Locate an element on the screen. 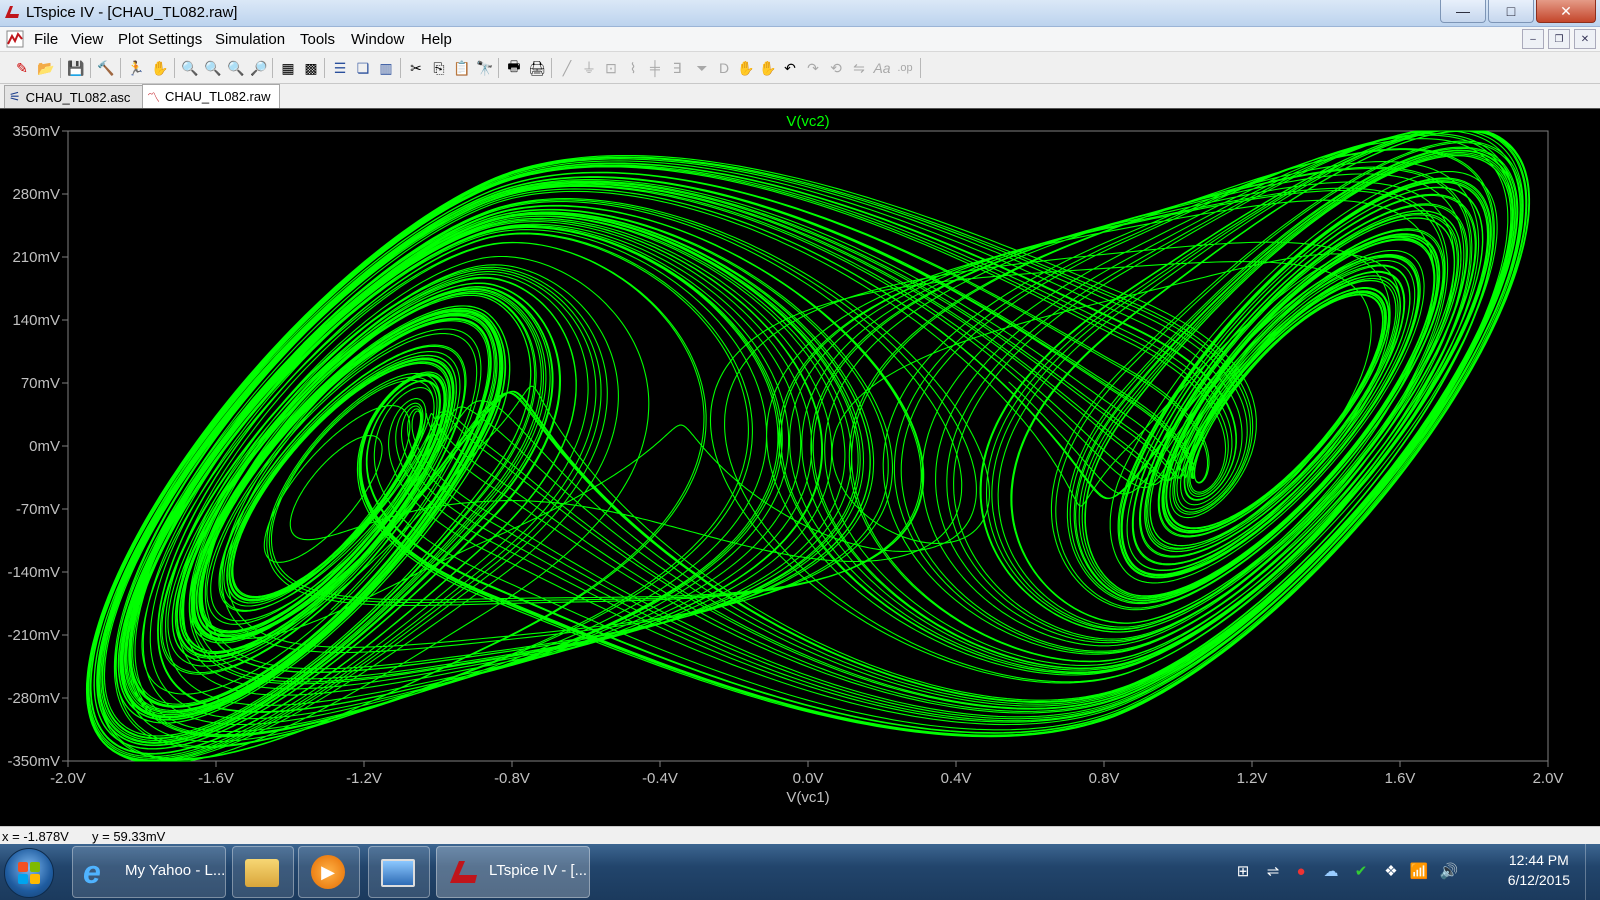  x-tick-label: -0.4V is located at coordinates (660, 778).